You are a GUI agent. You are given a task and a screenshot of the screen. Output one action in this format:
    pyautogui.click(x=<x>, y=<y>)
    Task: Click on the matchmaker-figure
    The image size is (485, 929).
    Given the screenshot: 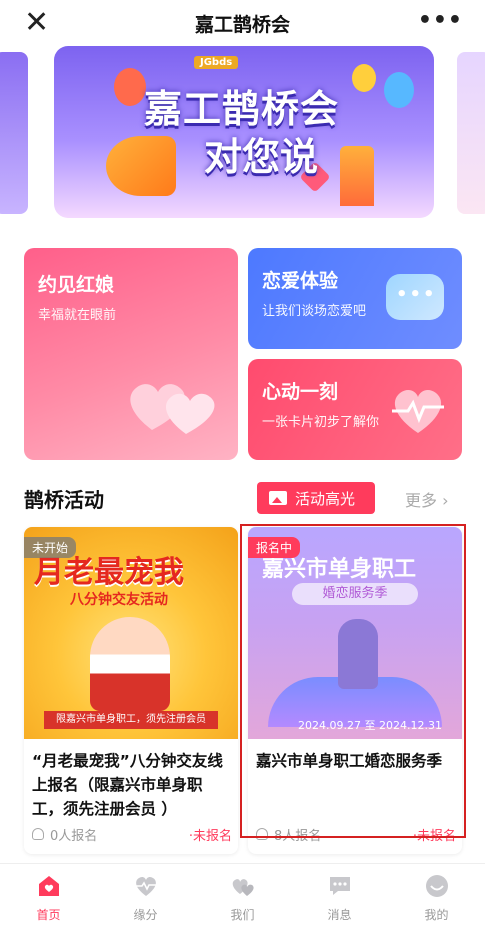 What is the action you would take?
    pyautogui.click(x=130, y=664)
    